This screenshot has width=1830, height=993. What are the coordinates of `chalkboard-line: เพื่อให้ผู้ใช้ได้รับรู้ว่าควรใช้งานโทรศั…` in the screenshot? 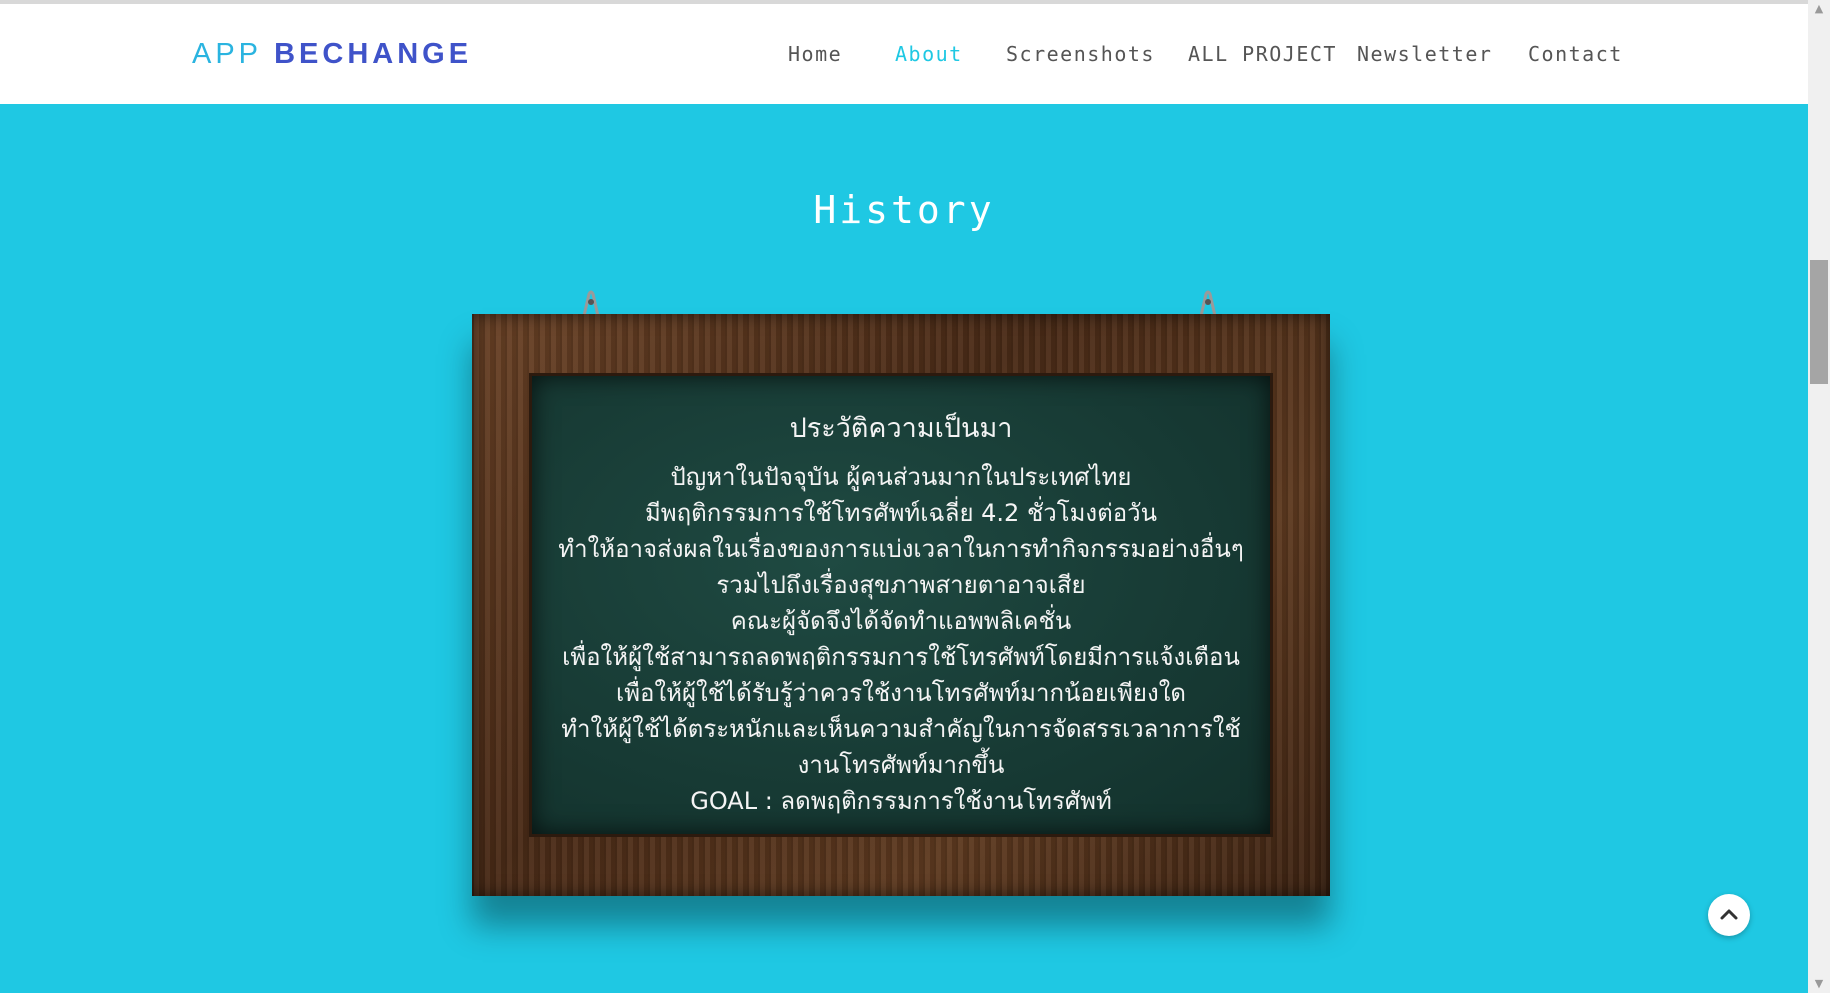 It's located at (901, 693).